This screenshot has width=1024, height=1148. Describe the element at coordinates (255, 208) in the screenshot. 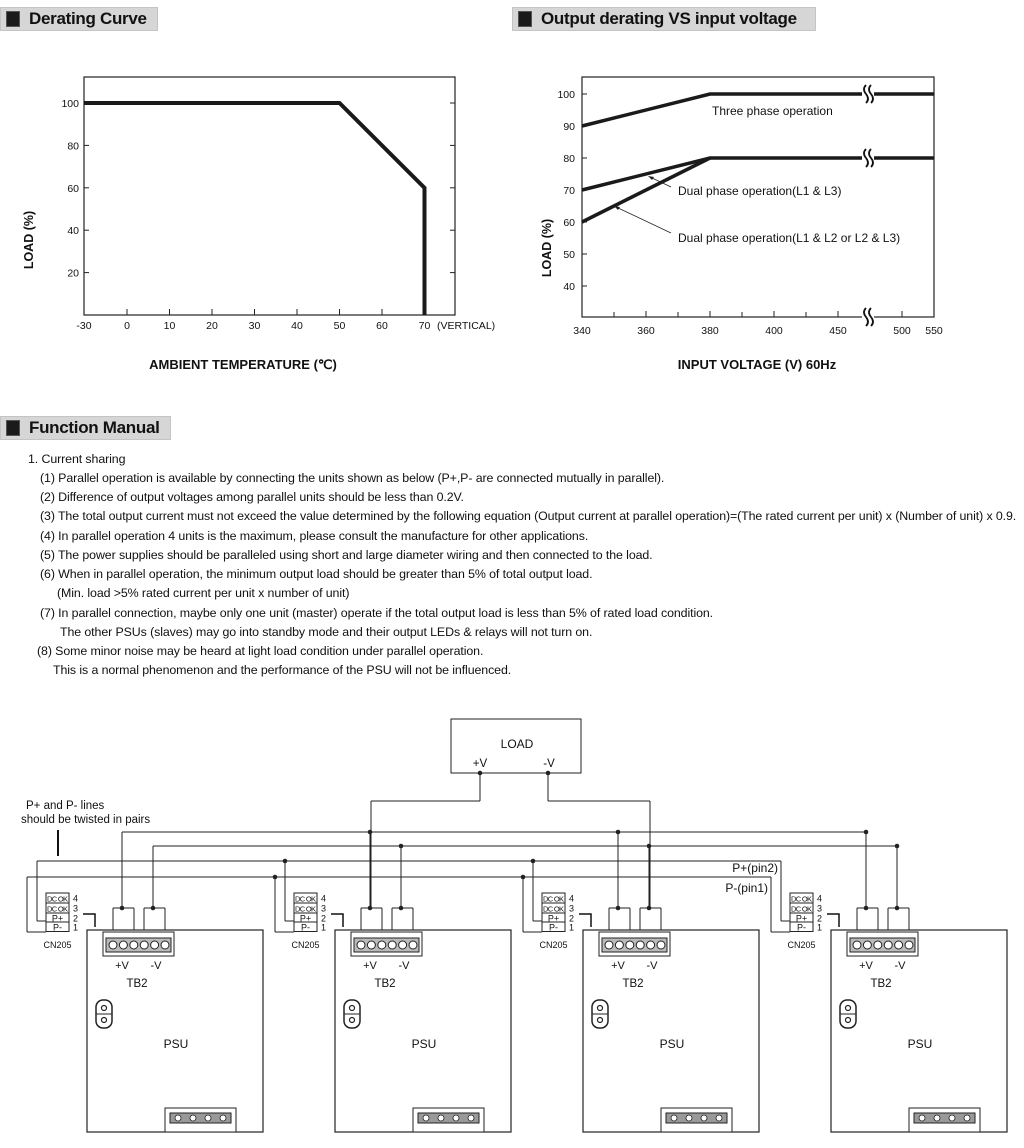

I see `derating-line` at that location.